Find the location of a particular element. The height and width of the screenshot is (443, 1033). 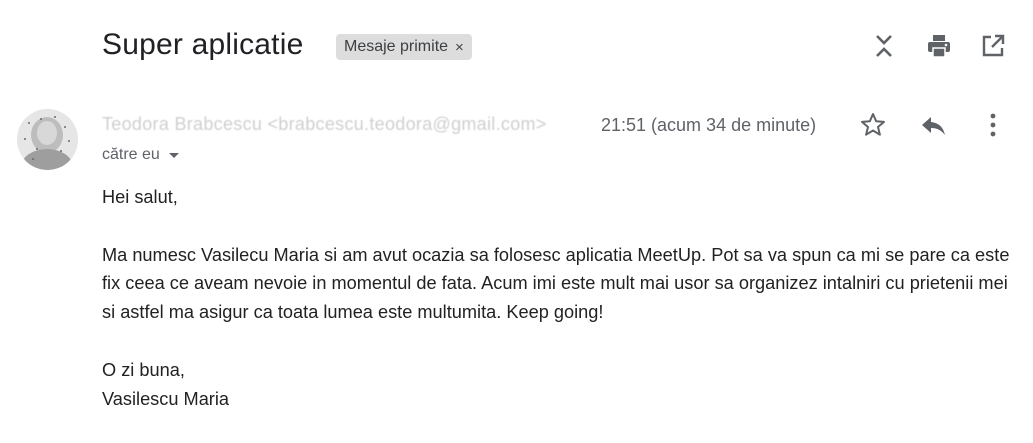

recipient-label: către eu is located at coordinates (131, 154).